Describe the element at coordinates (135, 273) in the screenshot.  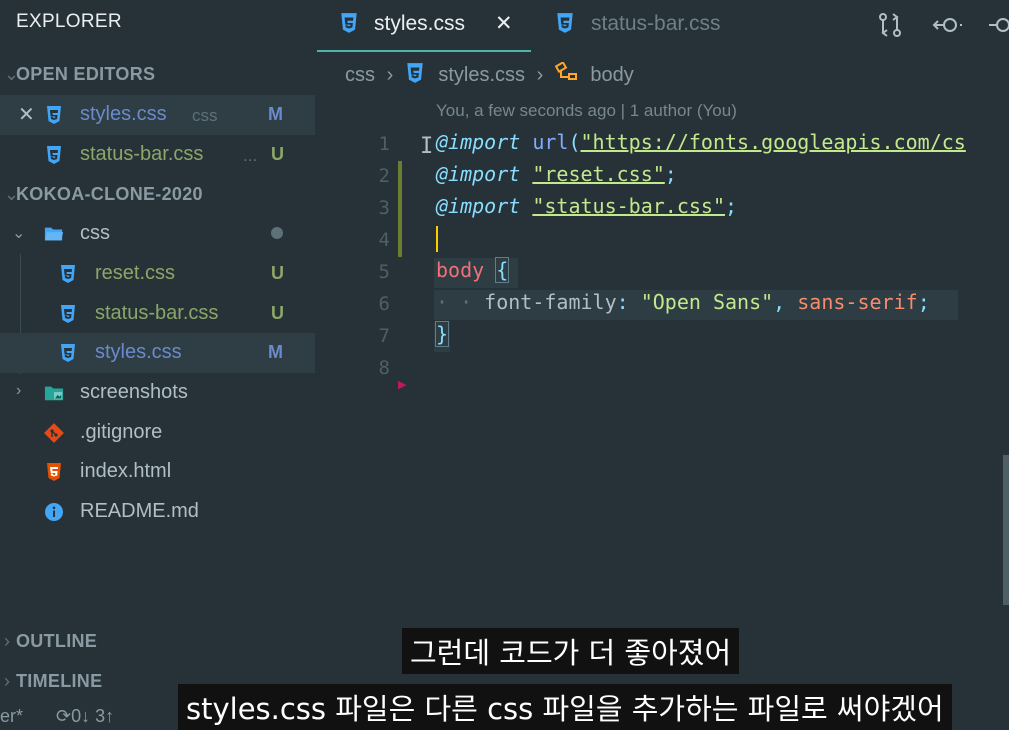
I see `file-name: reset.css` at that location.